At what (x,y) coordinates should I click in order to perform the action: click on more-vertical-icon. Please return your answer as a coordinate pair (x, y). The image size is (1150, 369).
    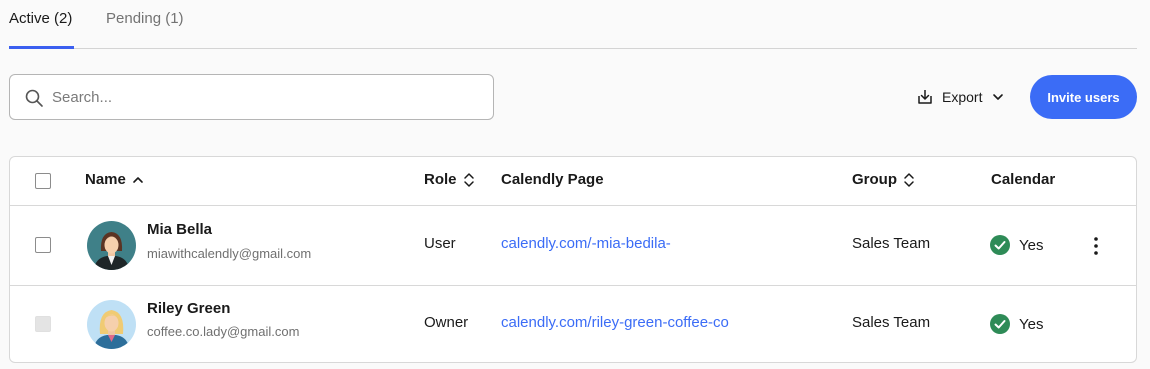
    Looking at the image, I should click on (1096, 246).